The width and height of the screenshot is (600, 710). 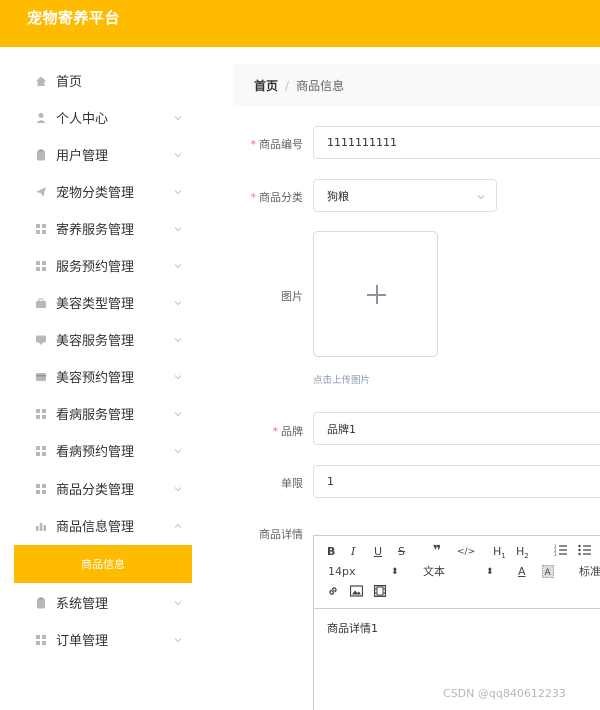 I want to click on editor-content: 商品详情1, so click(x=352, y=628).